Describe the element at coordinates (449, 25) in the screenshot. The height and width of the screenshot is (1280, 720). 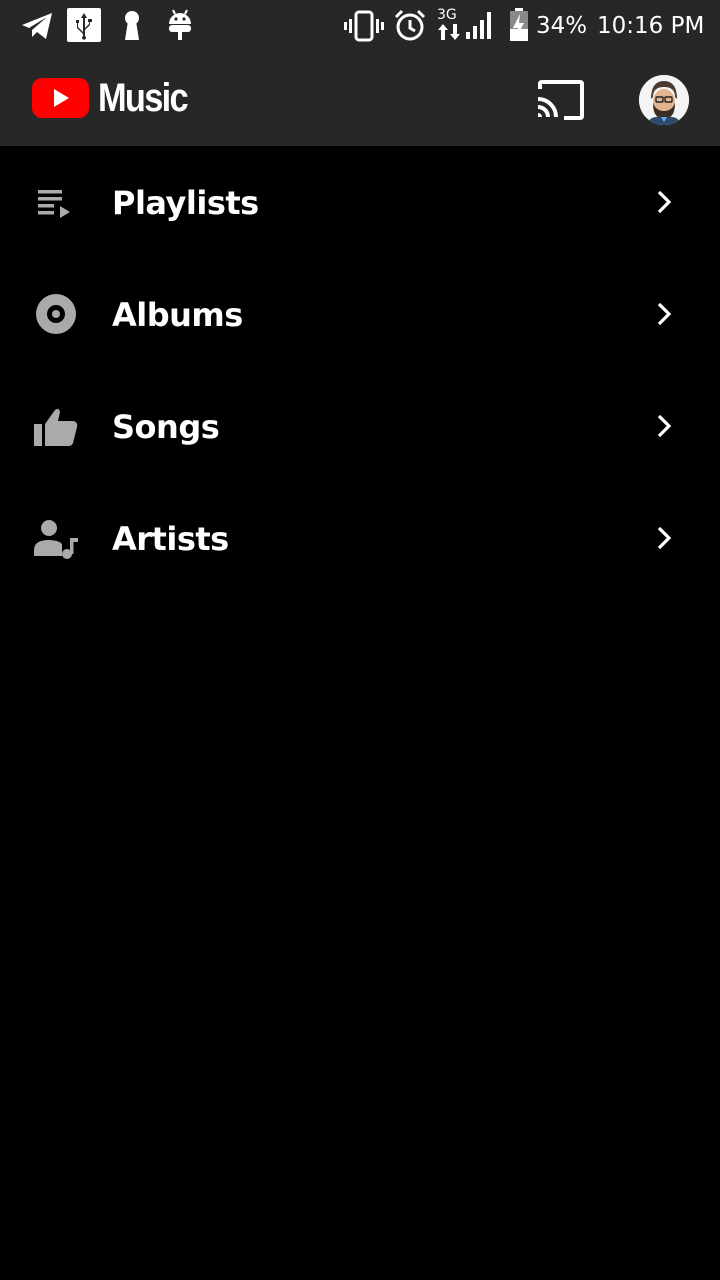
I see `network-3g-icon: 3G` at that location.